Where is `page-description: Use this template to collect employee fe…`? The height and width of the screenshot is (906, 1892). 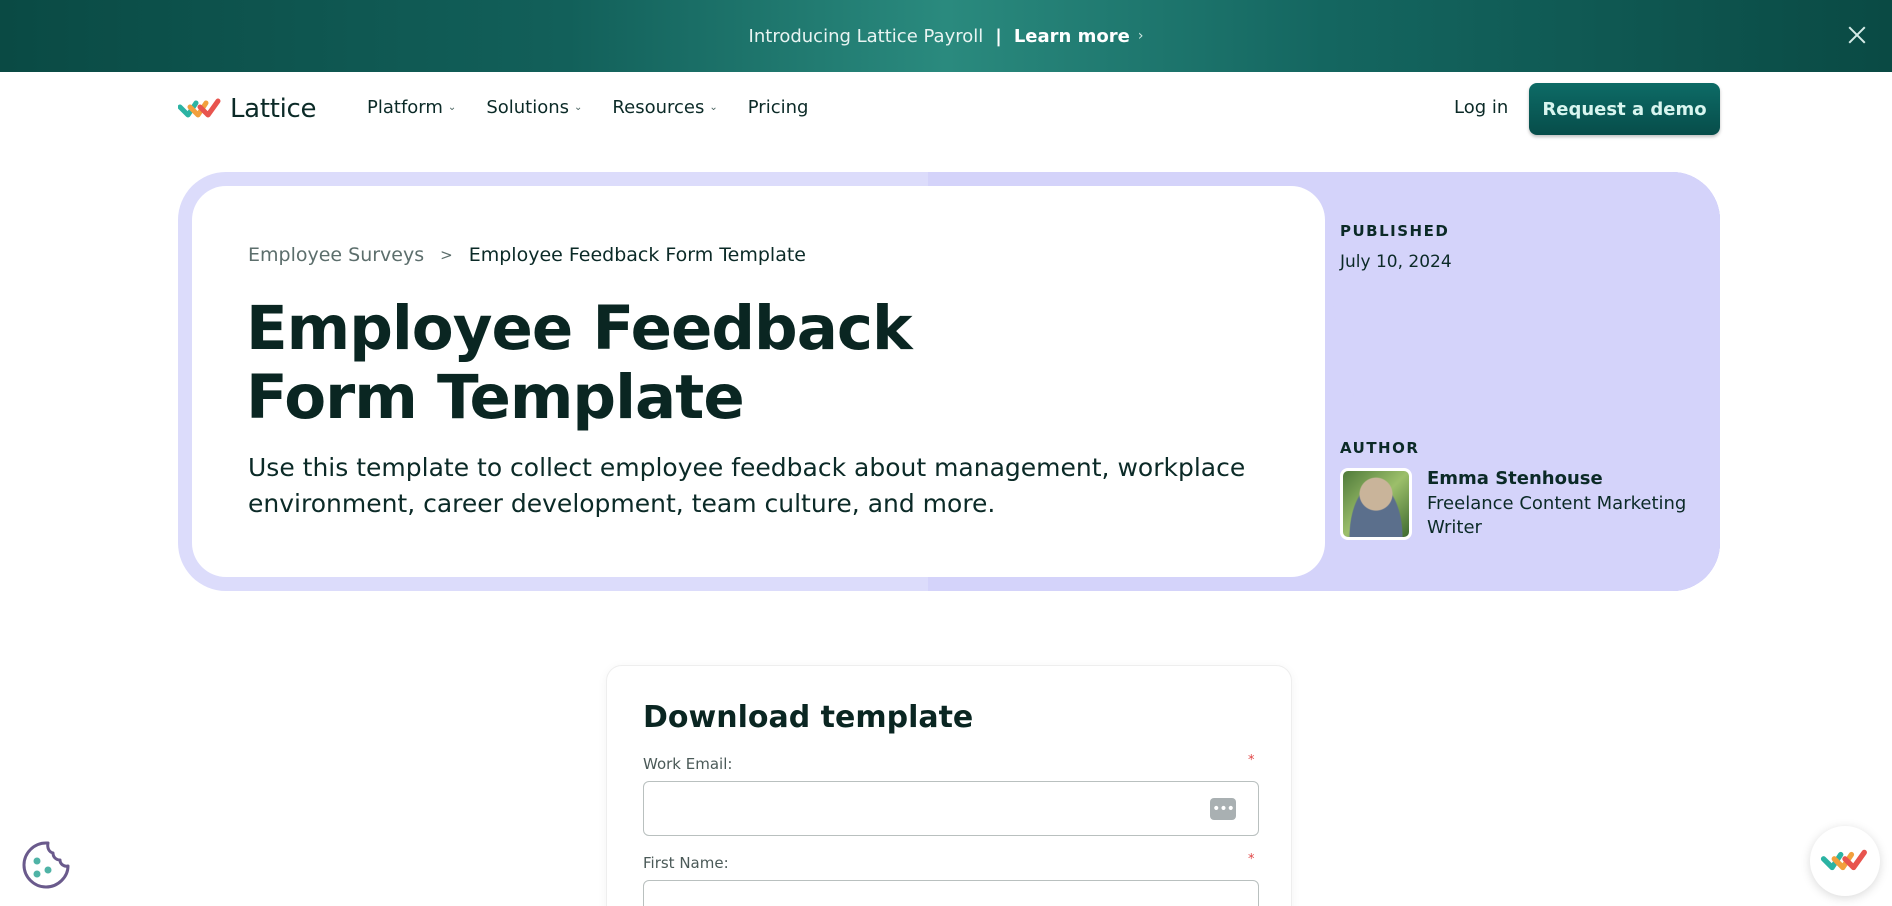 page-description: Use this template to collect employee fe… is located at coordinates (747, 485).